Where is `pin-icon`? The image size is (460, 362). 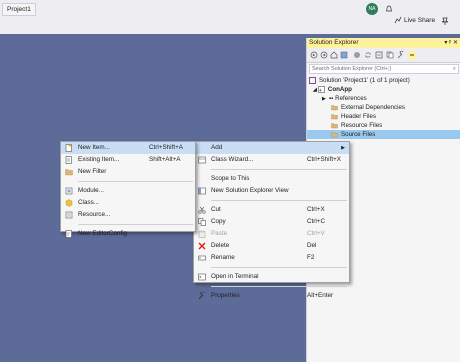 pin-icon is located at coordinates (445, 21).